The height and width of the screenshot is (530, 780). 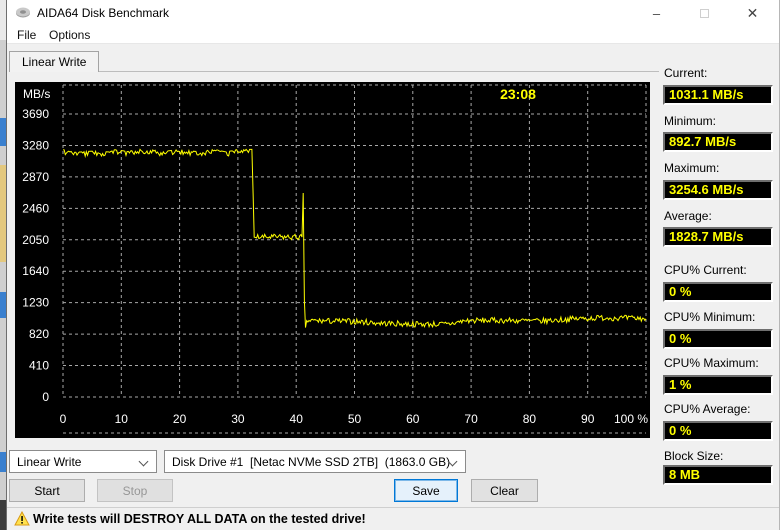 I want to click on start-button: Start, so click(x=47, y=490).